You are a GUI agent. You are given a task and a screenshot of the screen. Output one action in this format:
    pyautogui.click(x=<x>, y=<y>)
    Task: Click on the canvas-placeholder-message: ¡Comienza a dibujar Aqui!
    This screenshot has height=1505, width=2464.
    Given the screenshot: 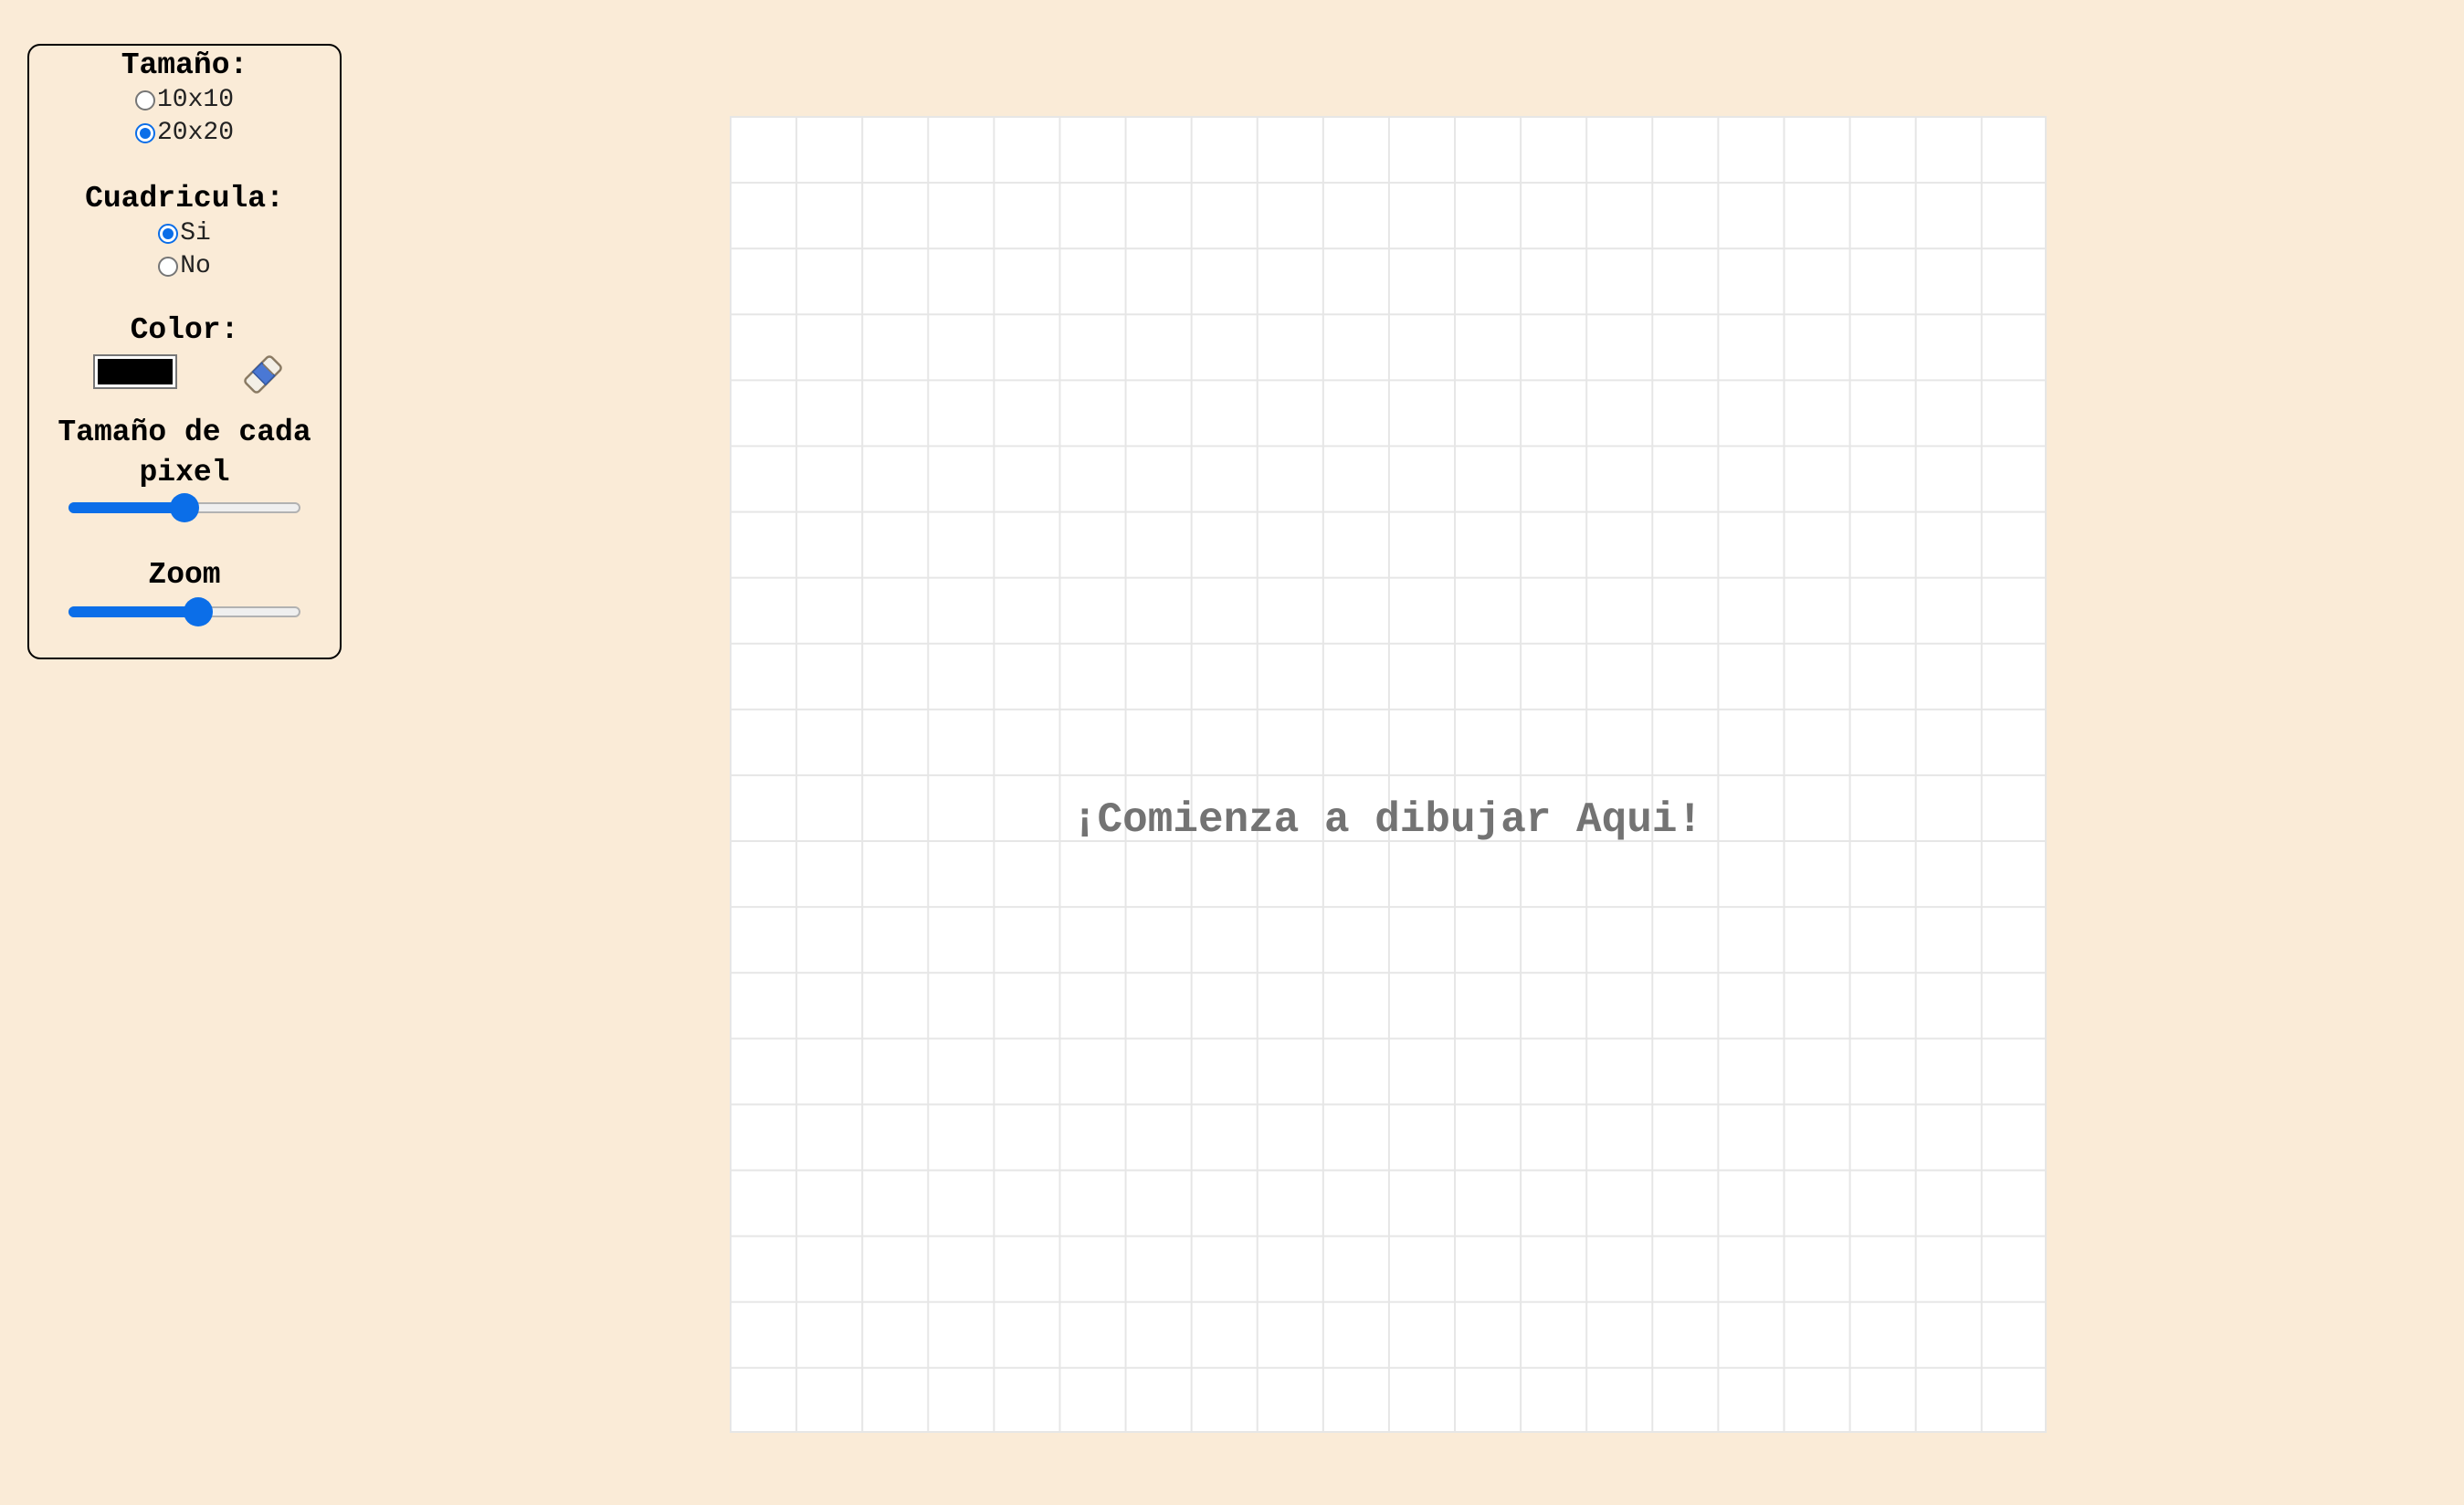 What is the action you would take?
    pyautogui.click(x=1387, y=820)
    